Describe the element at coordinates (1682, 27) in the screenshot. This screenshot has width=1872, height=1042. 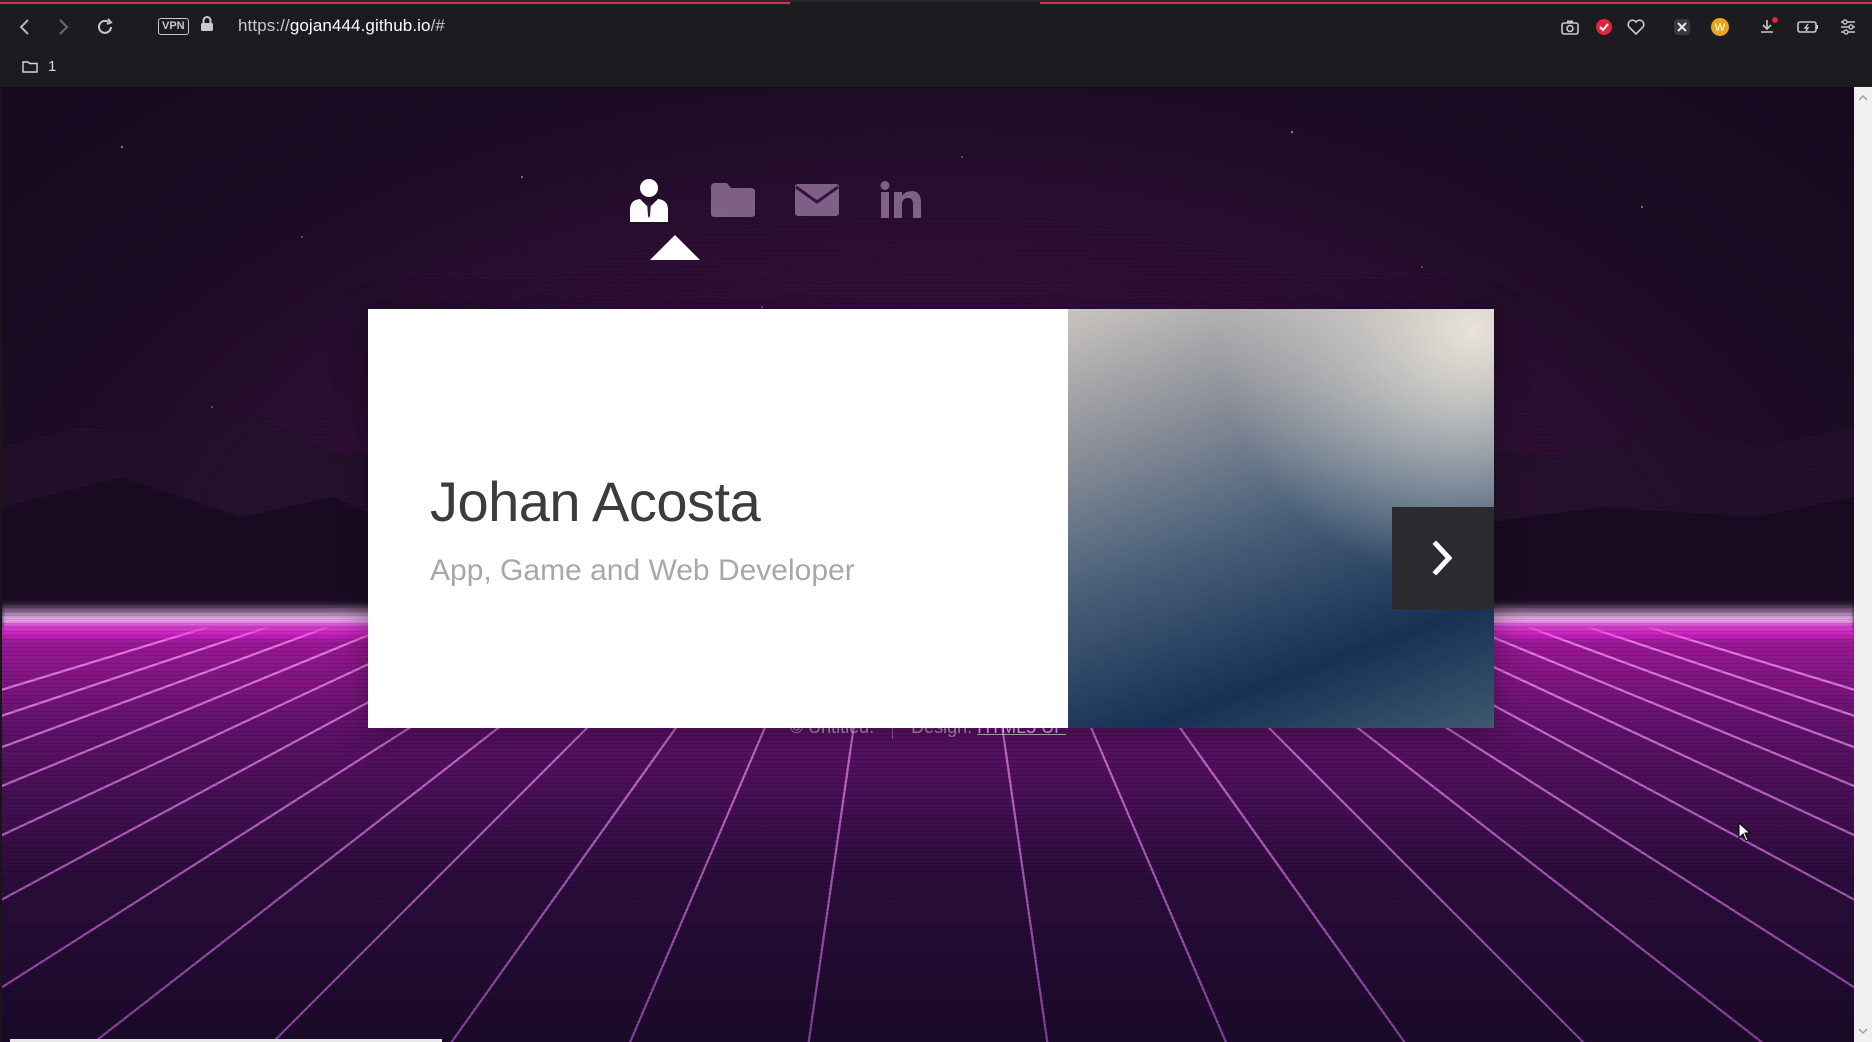
I see `extension-icon` at that location.